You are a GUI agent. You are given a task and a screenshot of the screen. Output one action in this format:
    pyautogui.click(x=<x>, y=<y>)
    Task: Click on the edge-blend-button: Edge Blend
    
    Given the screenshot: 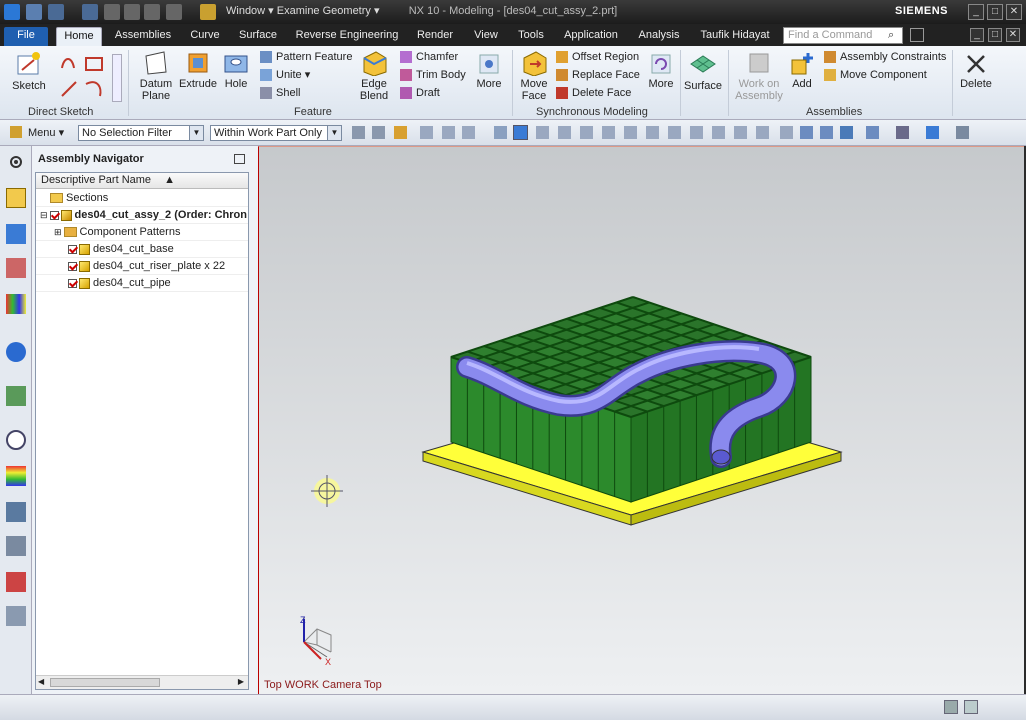 What is the action you would take?
    pyautogui.click(x=374, y=76)
    